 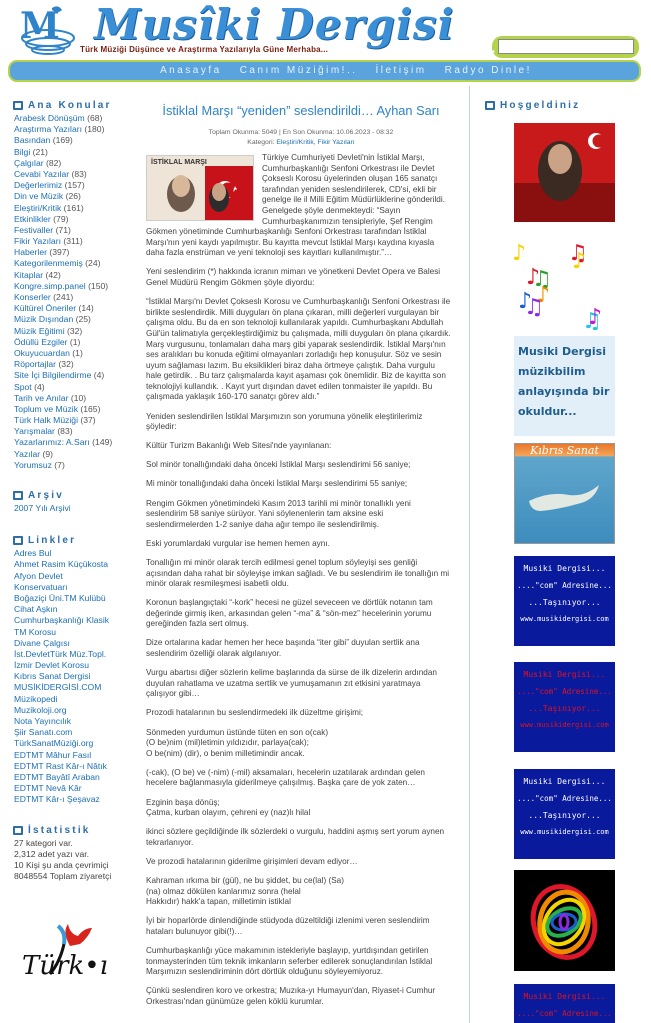 I want to click on sidebar-link: Afyon Devlet, so click(x=73, y=576).